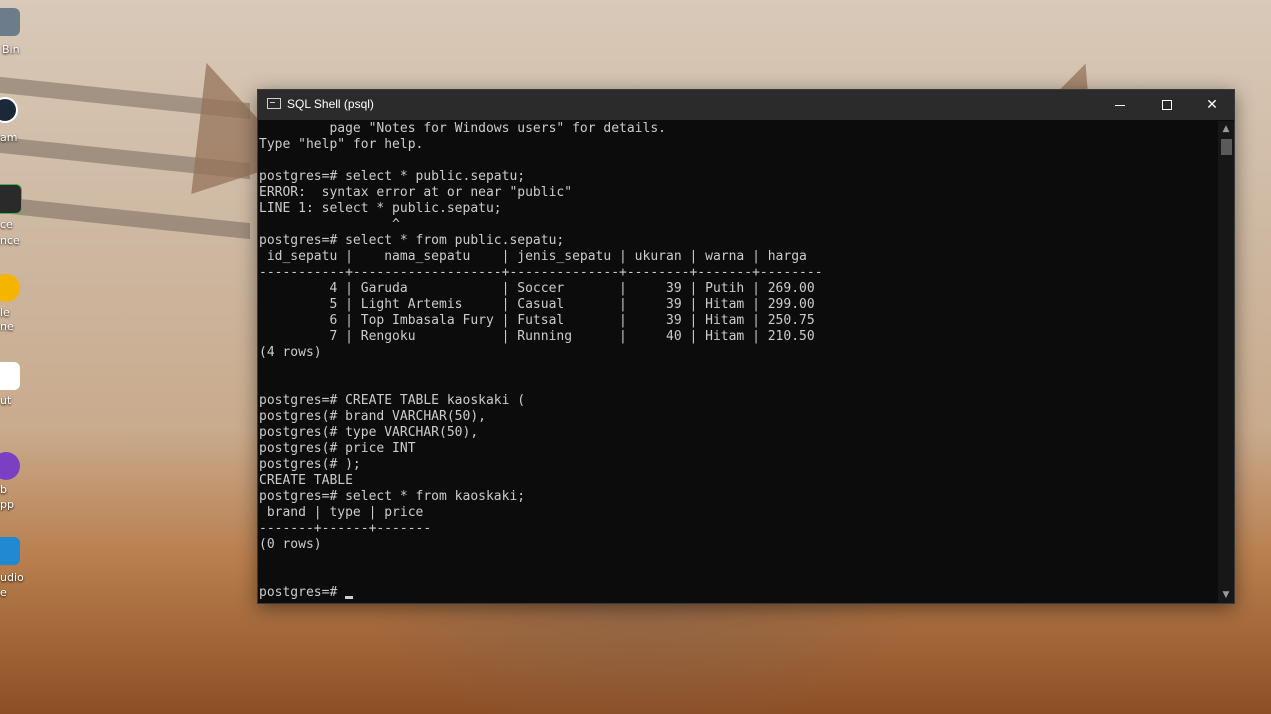 The image size is (1271, 714). I want to click on desktop-icon-label: e, so click(3, 592).